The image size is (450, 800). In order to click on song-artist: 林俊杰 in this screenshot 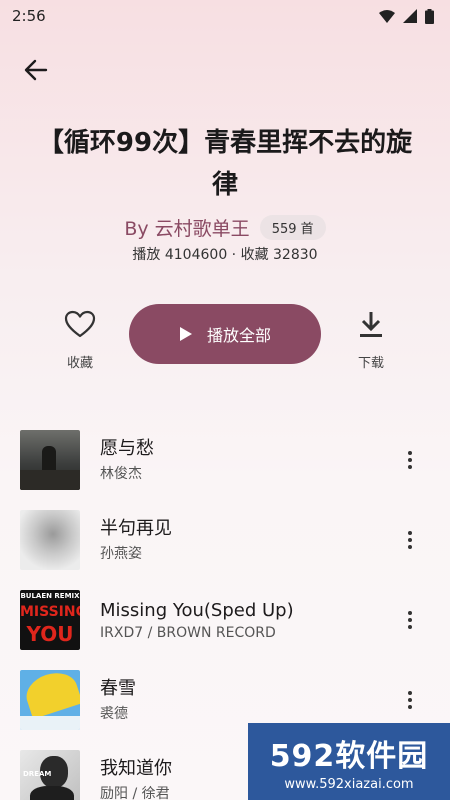, I will do `click(121, 474)`.